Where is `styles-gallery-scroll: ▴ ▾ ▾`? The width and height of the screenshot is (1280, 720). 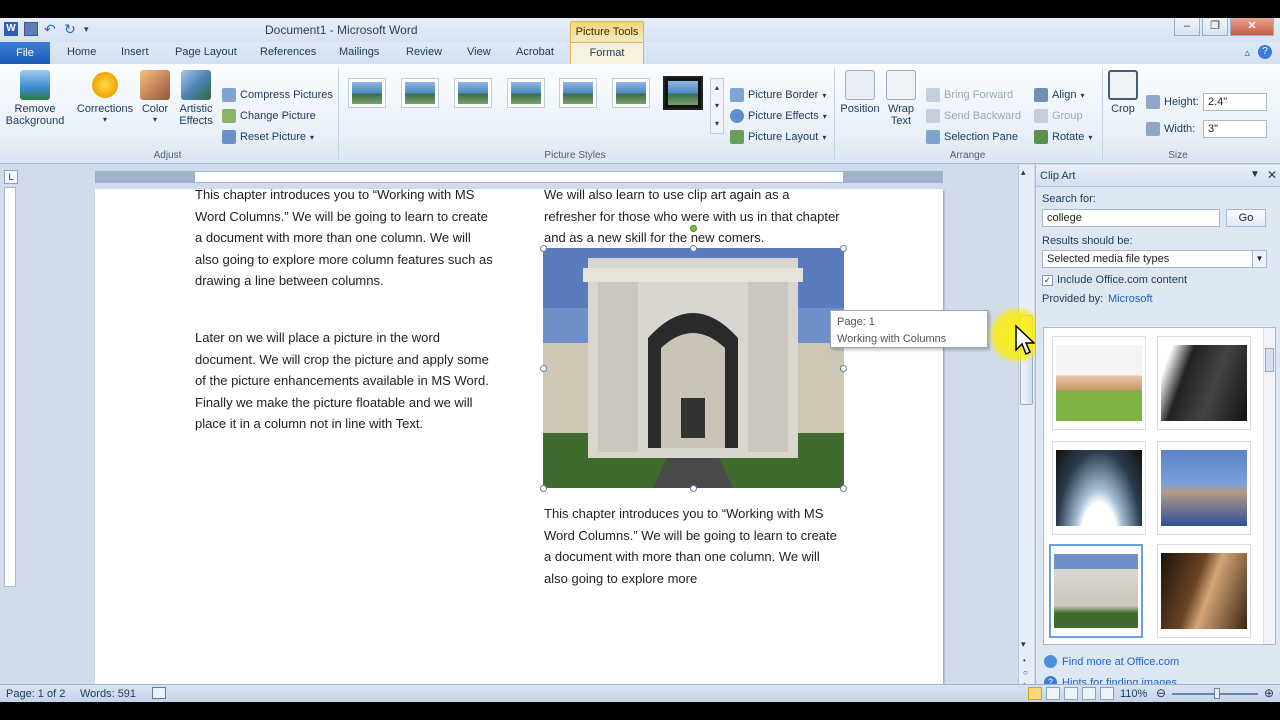 styles-gallery-scroll: ▴ ▾ ▾ is located at coordinates (717, 106).